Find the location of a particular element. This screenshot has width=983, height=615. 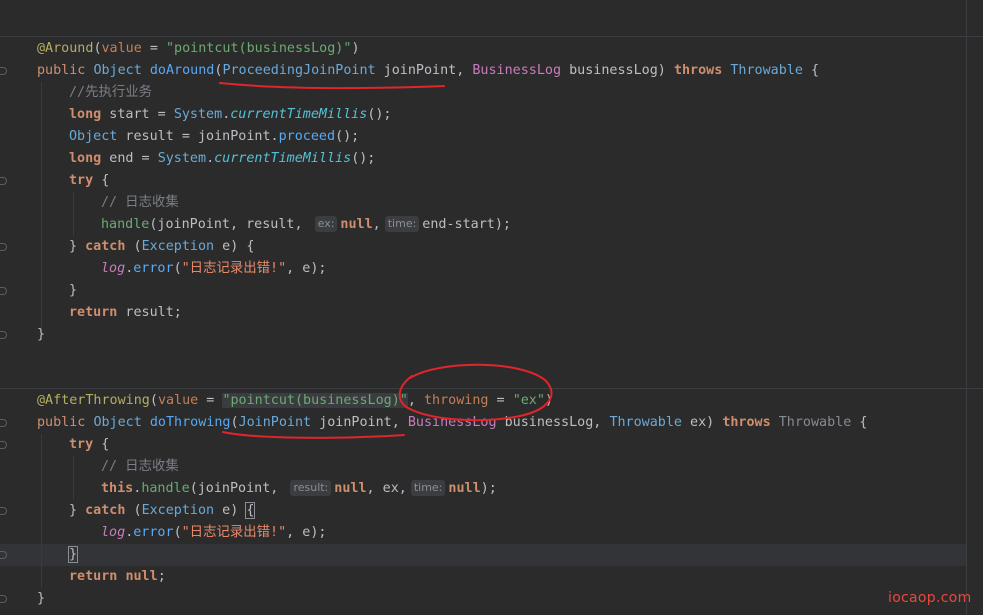

token: (joinPoint, result, is located at coordinates (230, 224).